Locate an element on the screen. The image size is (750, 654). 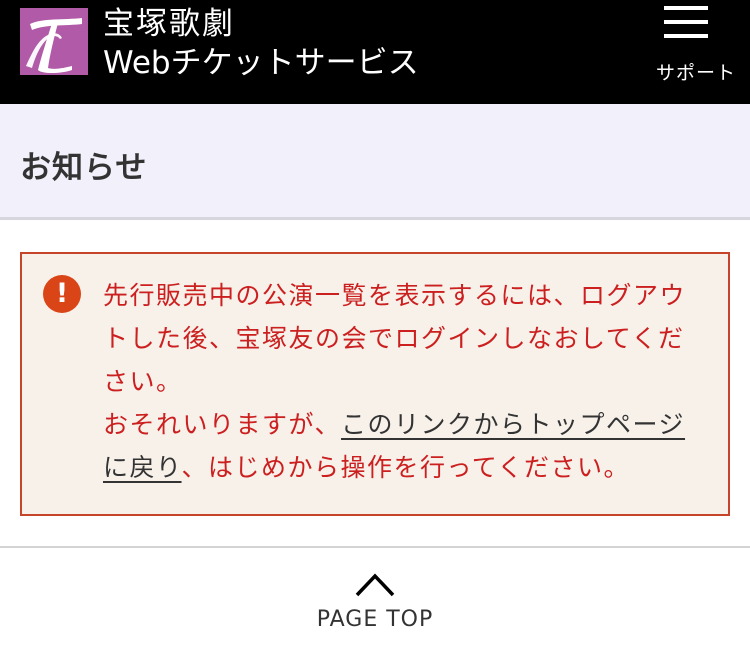
support-menu-button: サポート is located at coordinates (696, 52).